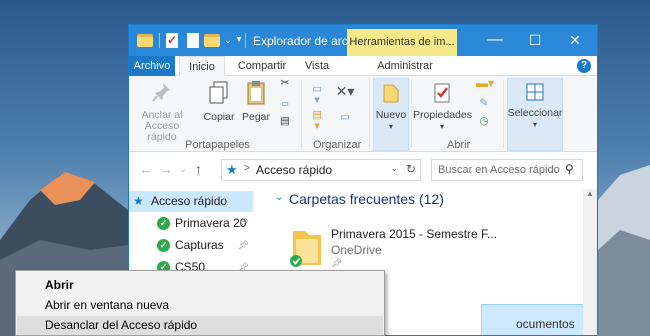 Image resolution: width=650 pixels, height=336 pixels. Describe the element at coordinates (590, 193) in the screenshot. I see `scroll-up-icon: ▲` at that location.